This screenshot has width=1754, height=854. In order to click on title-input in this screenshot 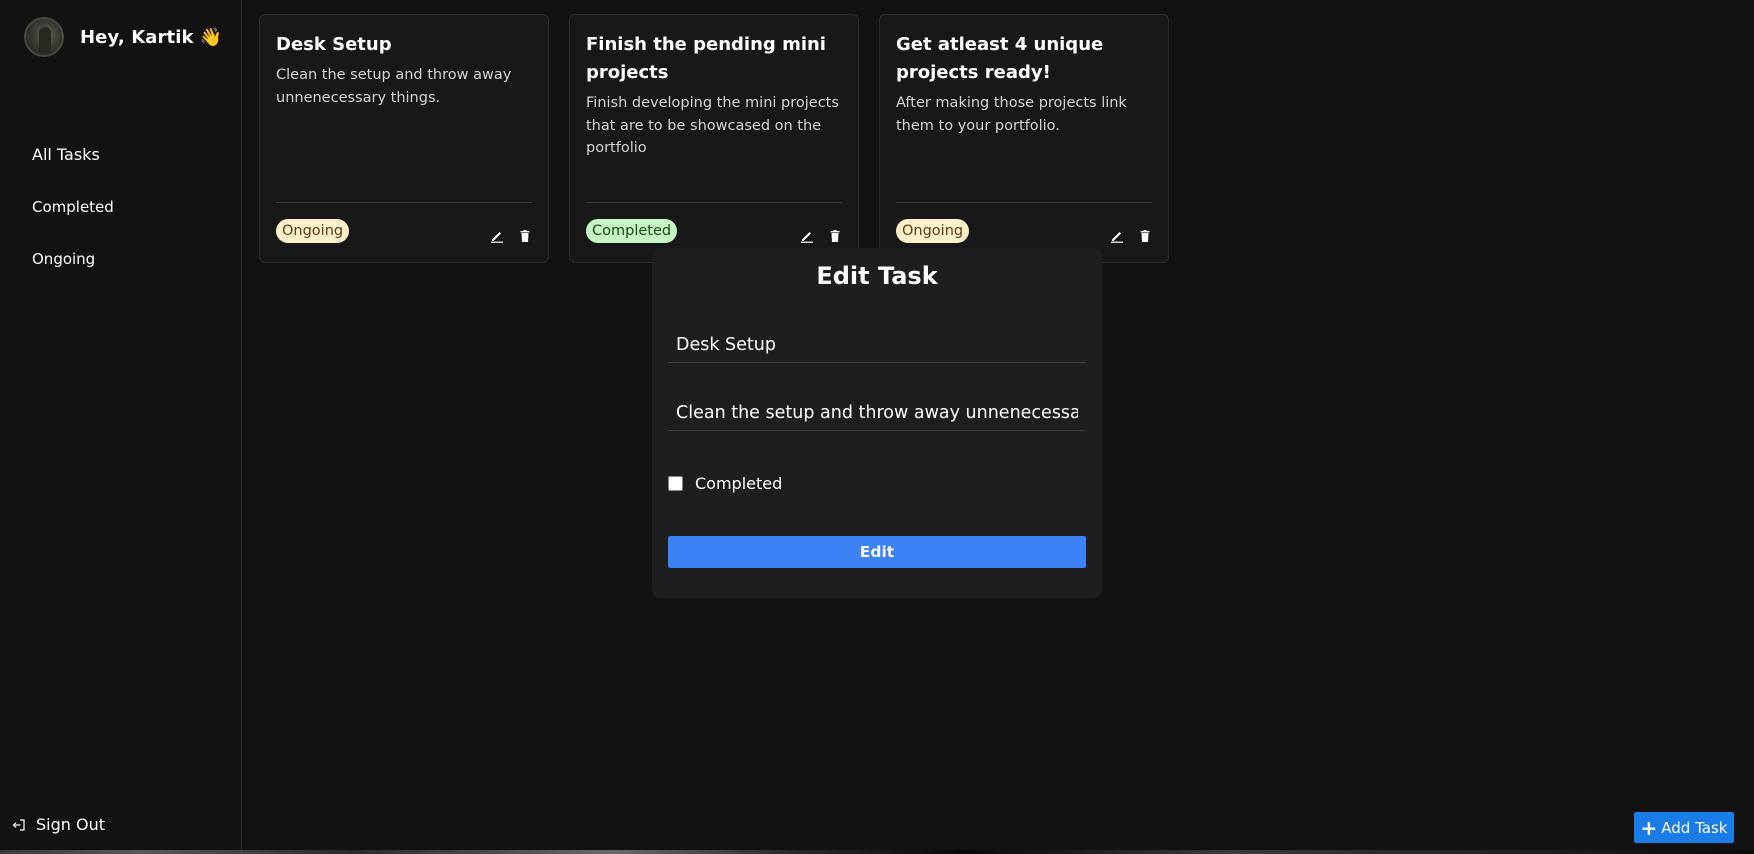, I will do `click(877, 345)`.